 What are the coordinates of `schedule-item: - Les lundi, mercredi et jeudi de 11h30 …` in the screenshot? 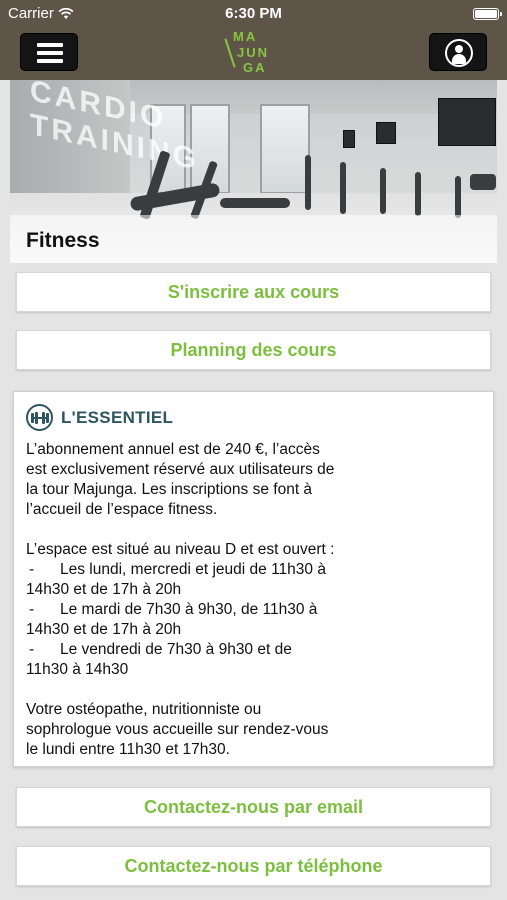 It's located at (253, 570).